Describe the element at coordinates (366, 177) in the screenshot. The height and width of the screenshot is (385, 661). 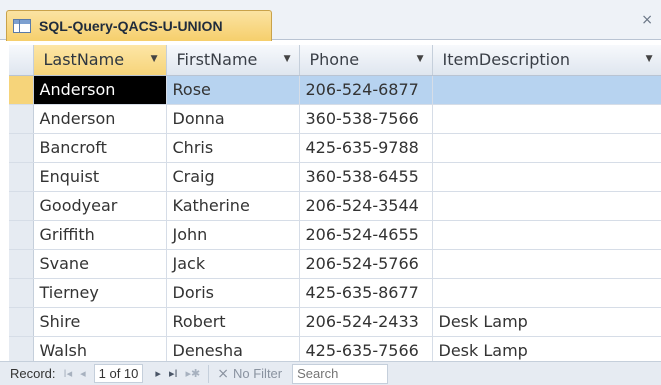
I see `cell-phone: 360-538-6455` at that location.